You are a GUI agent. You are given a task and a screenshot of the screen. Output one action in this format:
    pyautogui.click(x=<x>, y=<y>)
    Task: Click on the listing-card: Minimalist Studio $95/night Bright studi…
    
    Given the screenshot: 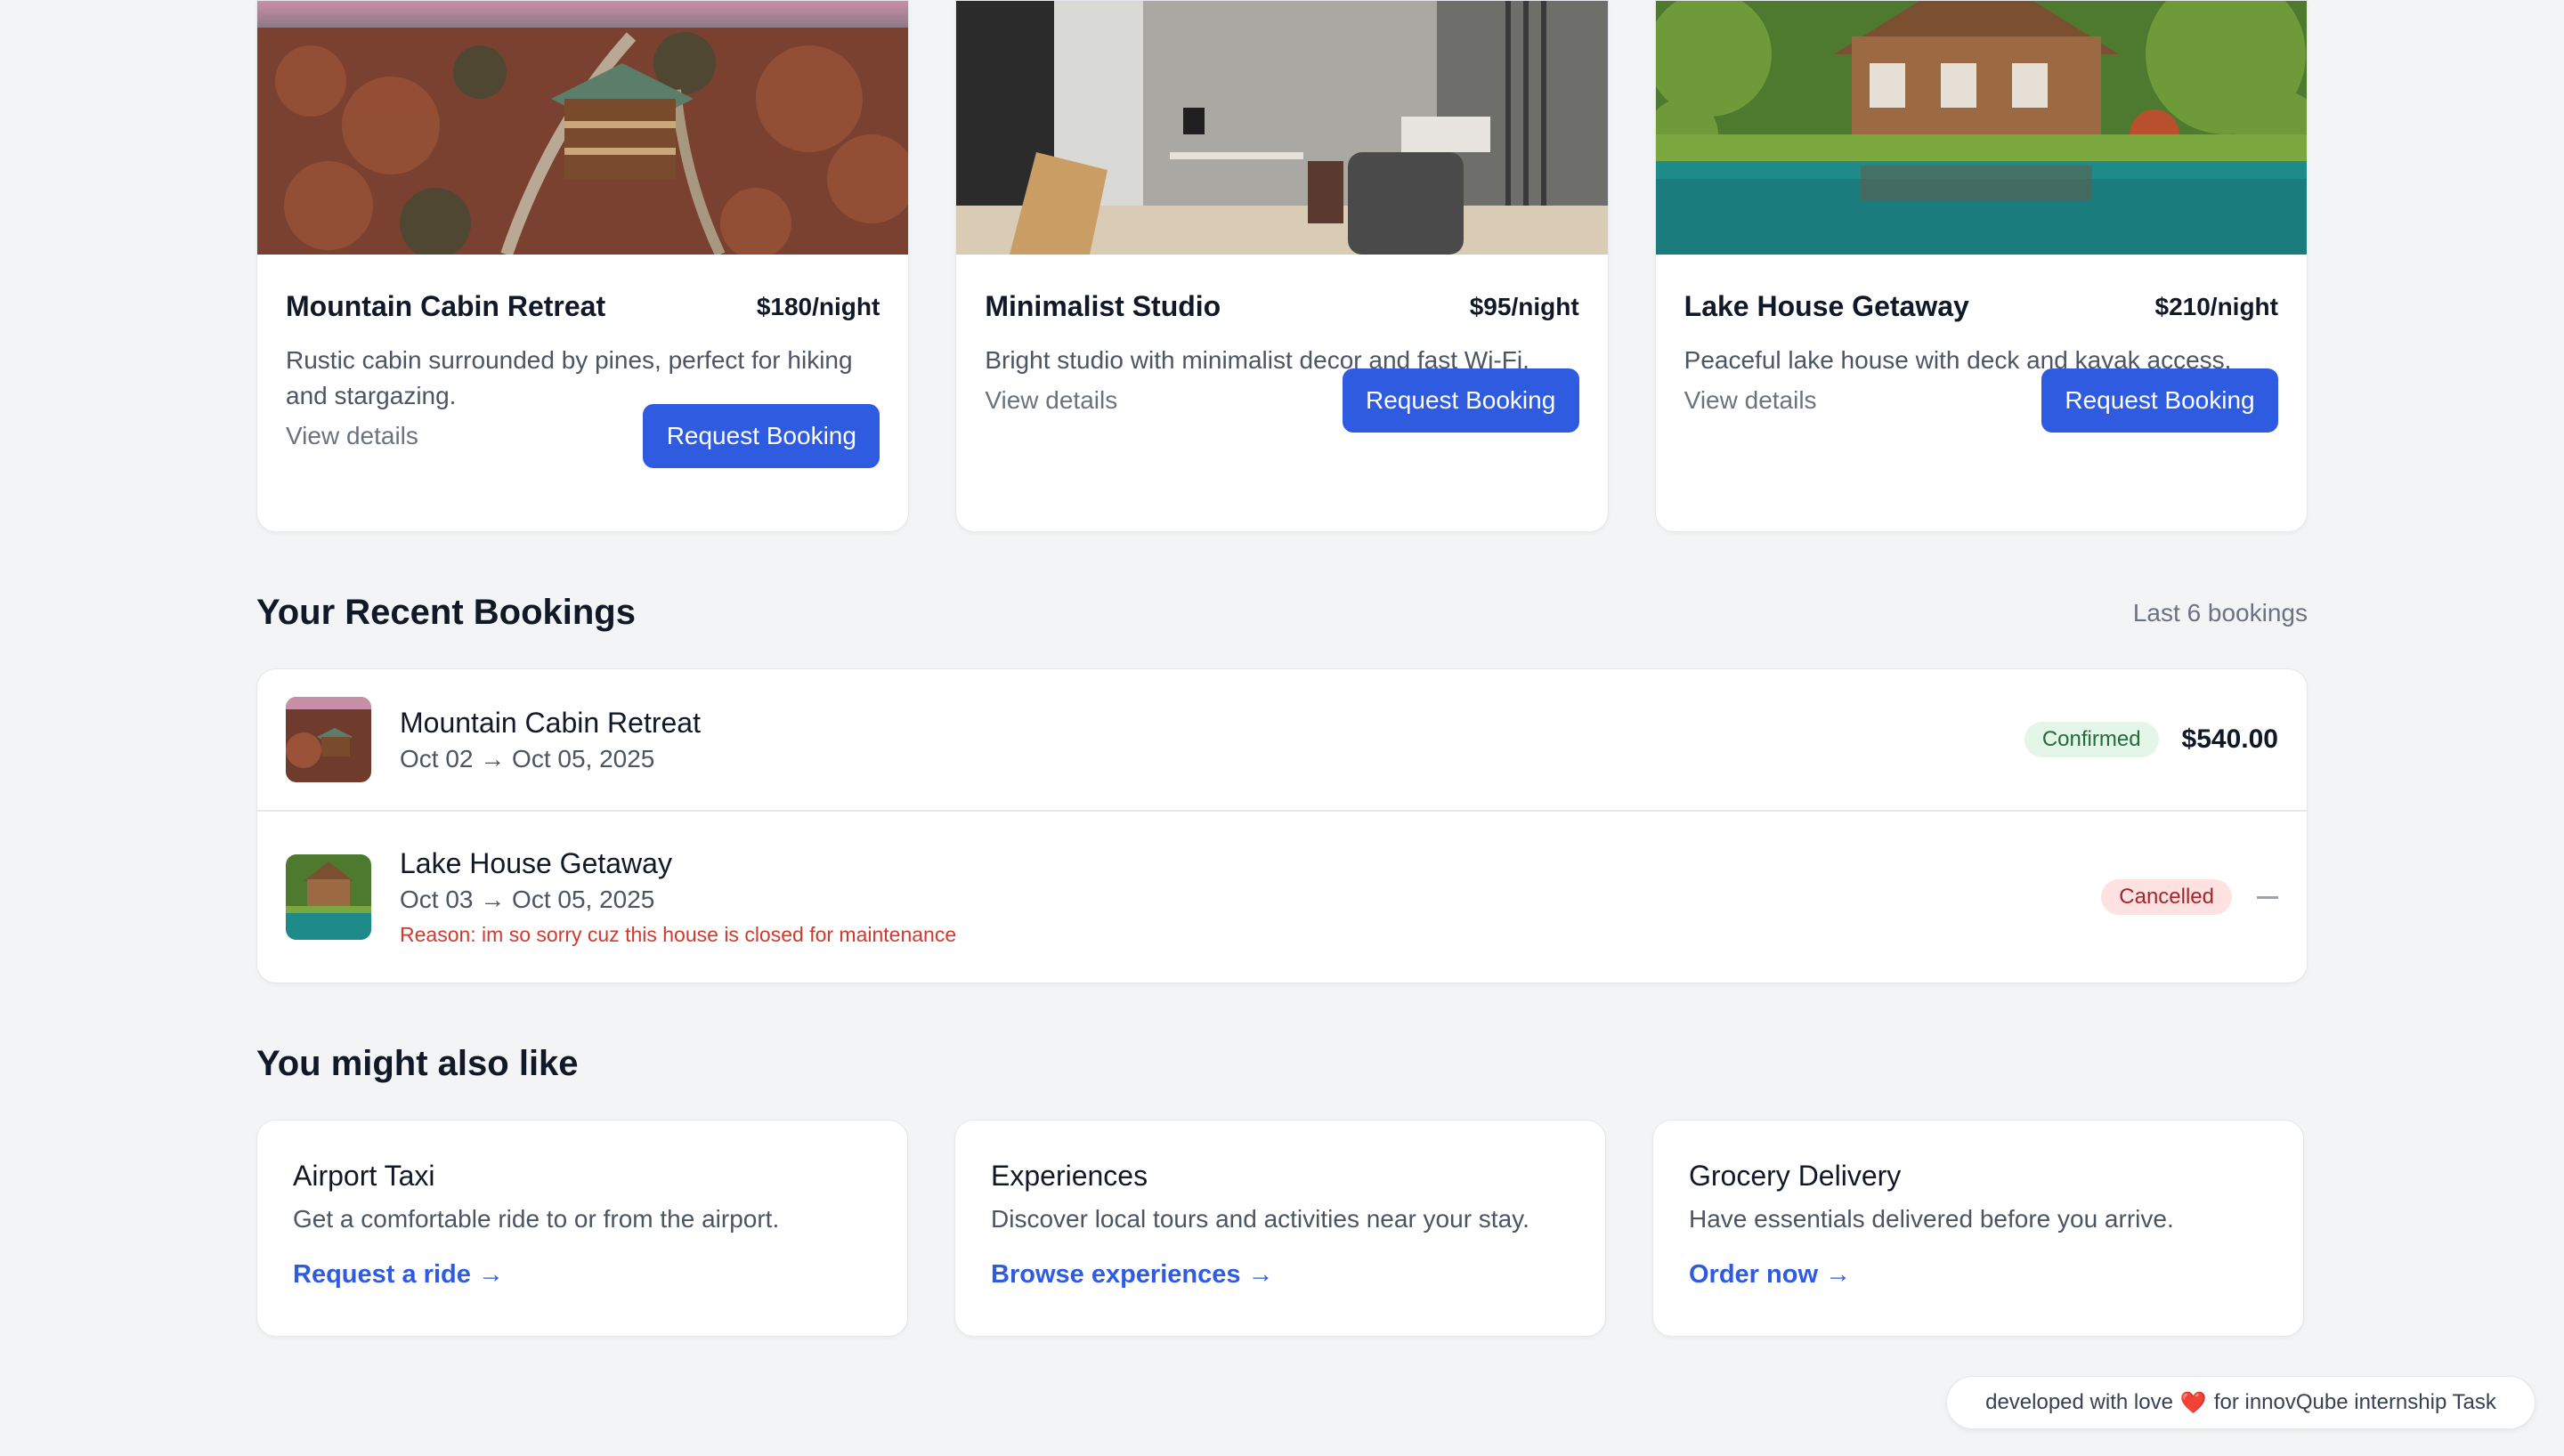 What is the action you would take?
    pyautogui.click(x=1282, y=266)
    